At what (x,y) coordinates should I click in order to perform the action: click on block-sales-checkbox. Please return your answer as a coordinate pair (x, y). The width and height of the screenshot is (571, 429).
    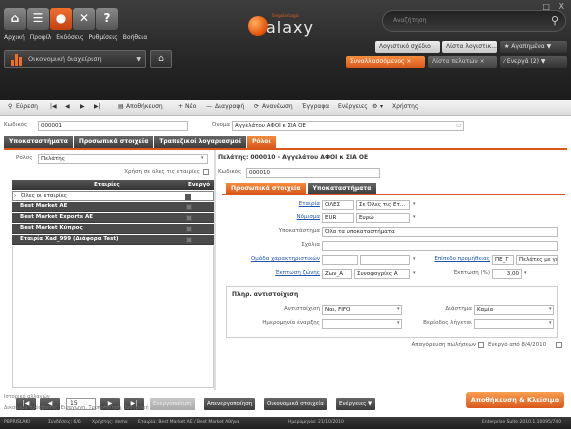
    Looking at the image, I should click on (481, 345).